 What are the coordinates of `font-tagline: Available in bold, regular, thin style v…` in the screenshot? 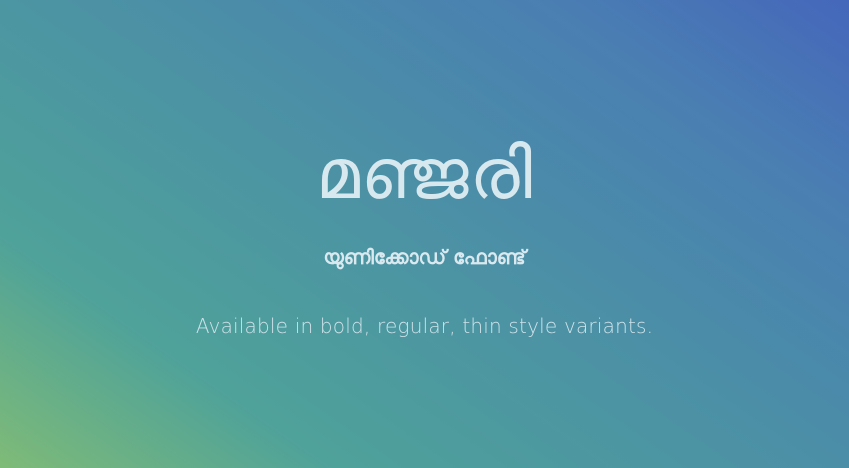 It's located at (424, 326).